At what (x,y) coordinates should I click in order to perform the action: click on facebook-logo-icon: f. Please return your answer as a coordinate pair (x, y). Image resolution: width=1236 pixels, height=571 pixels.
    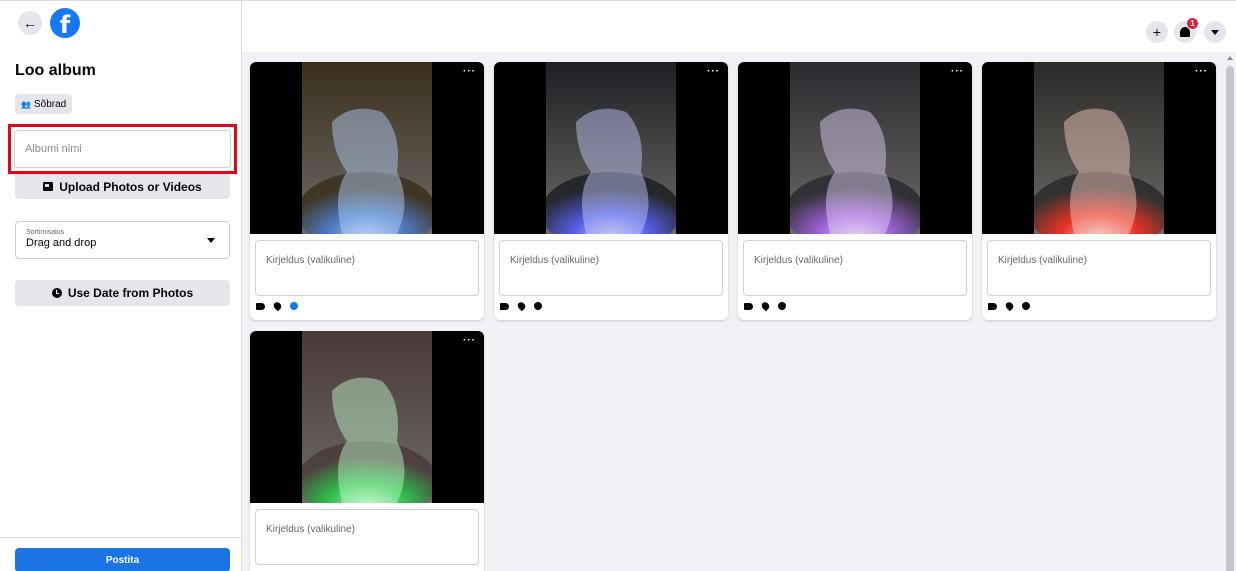
    Looking at the image, I should click on (65, 23).